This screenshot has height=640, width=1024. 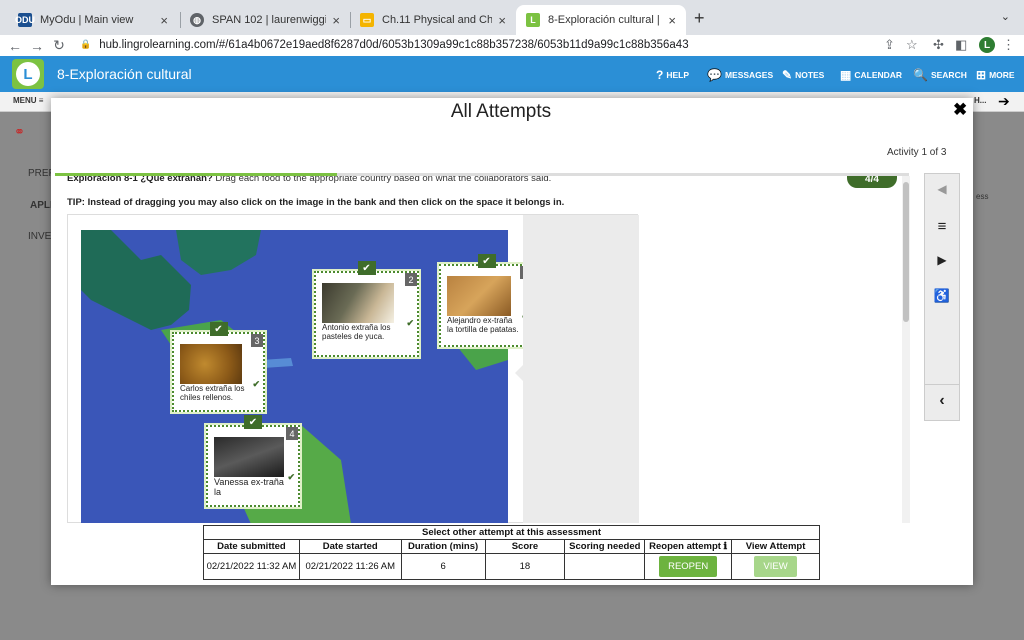 What do you see at coordinates (525, 566) in the screenshot?
I see `cell-score: 18` at bounding box center [525, 566].